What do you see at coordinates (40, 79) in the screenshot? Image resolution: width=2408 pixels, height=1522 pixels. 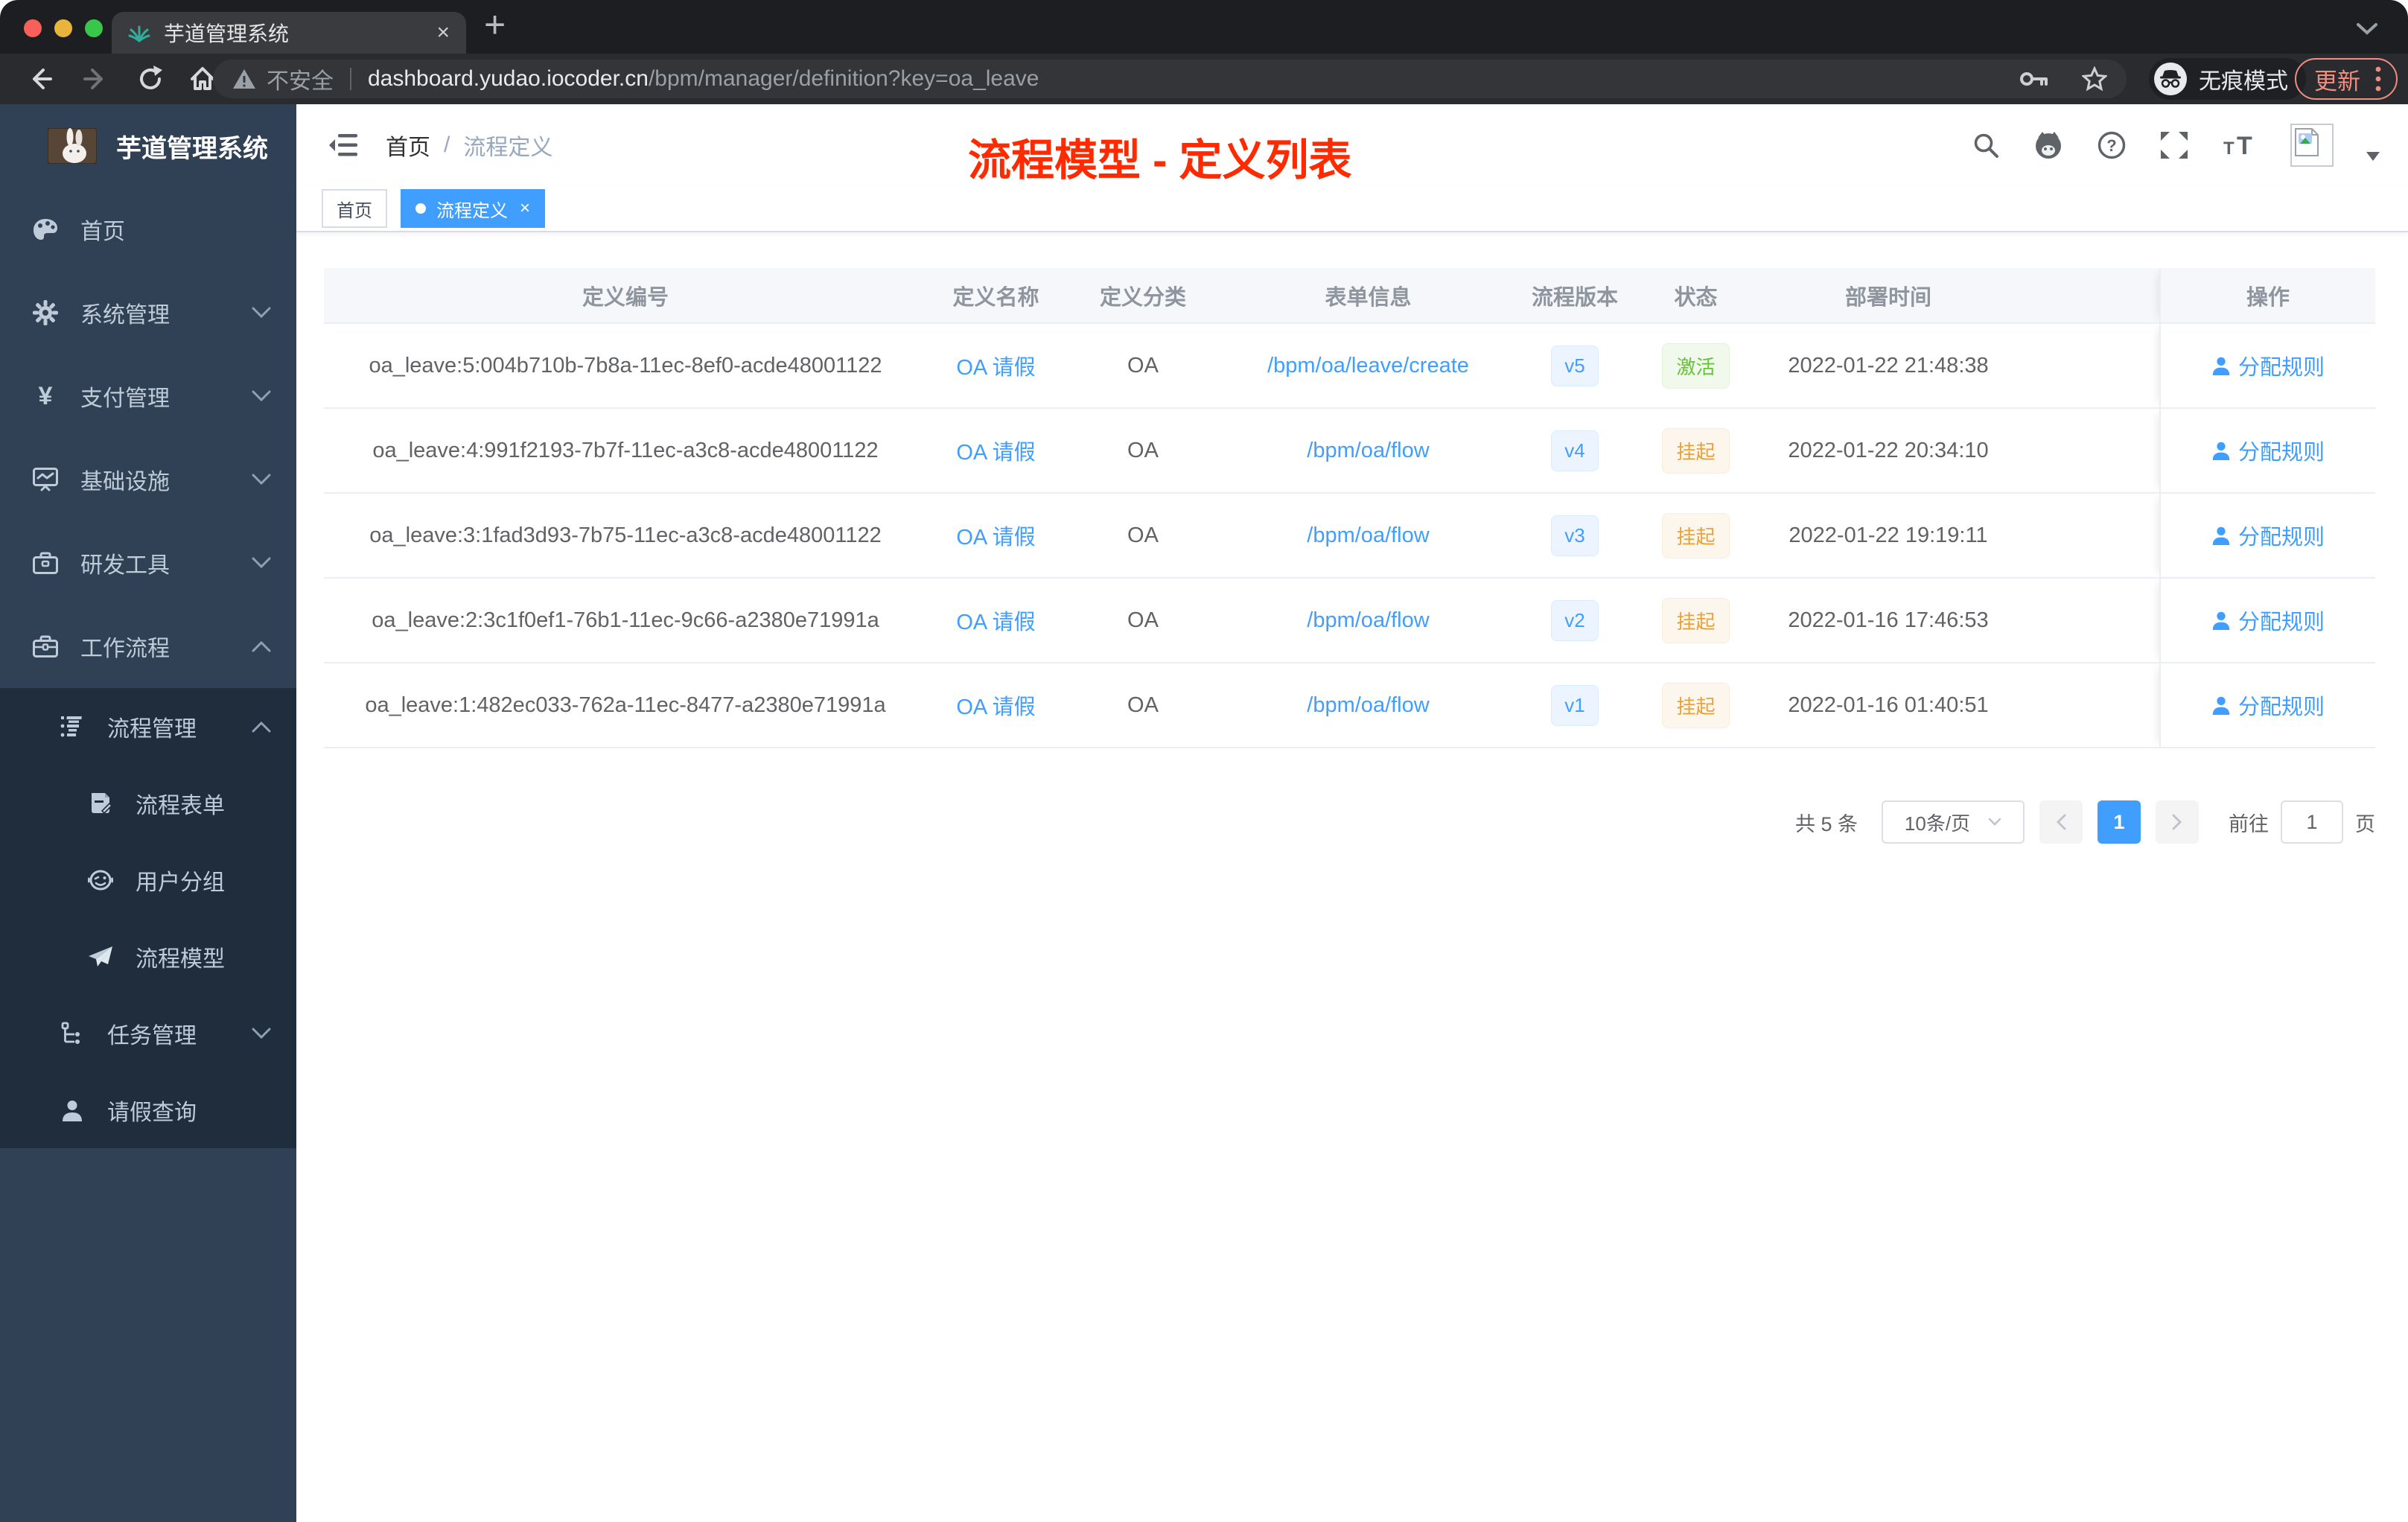 I see `back-button` at bounding box center [40, 79].